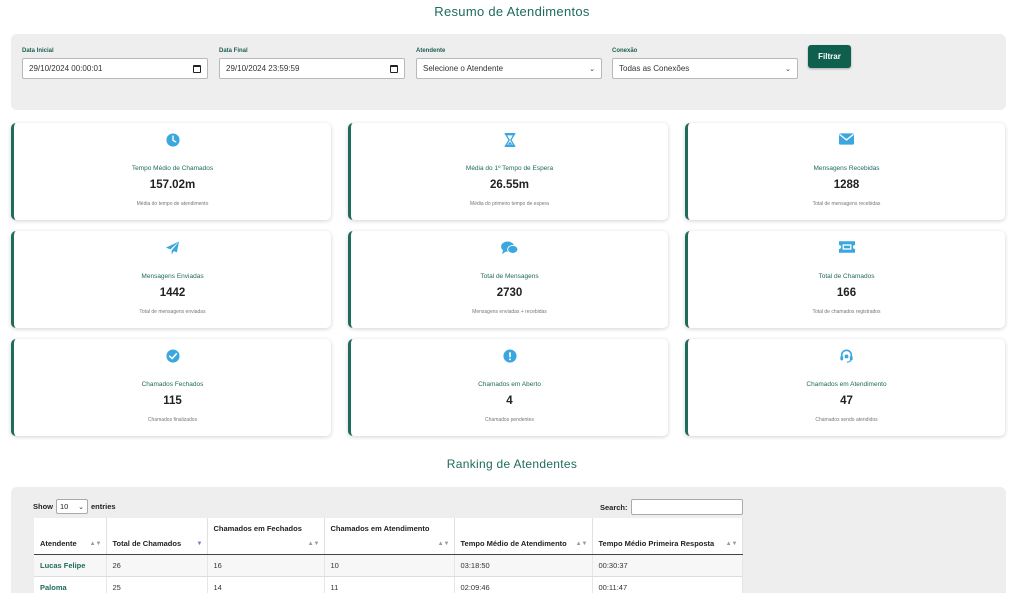 This screenshot has width=1024, height=593. What do you see at coordinates (509, 141) in the screenshot?
I see `hourglass-icon` at bounding box center [509, 141].